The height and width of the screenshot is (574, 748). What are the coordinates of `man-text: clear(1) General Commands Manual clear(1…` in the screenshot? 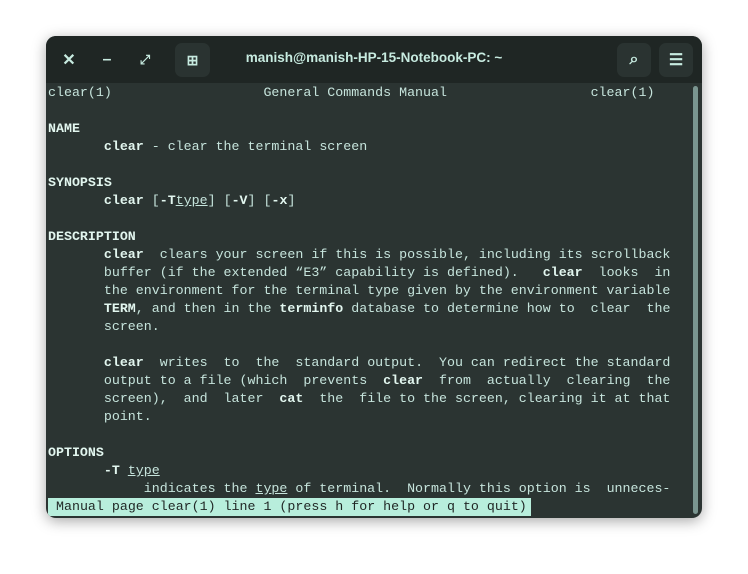 It's located at (351, 92).